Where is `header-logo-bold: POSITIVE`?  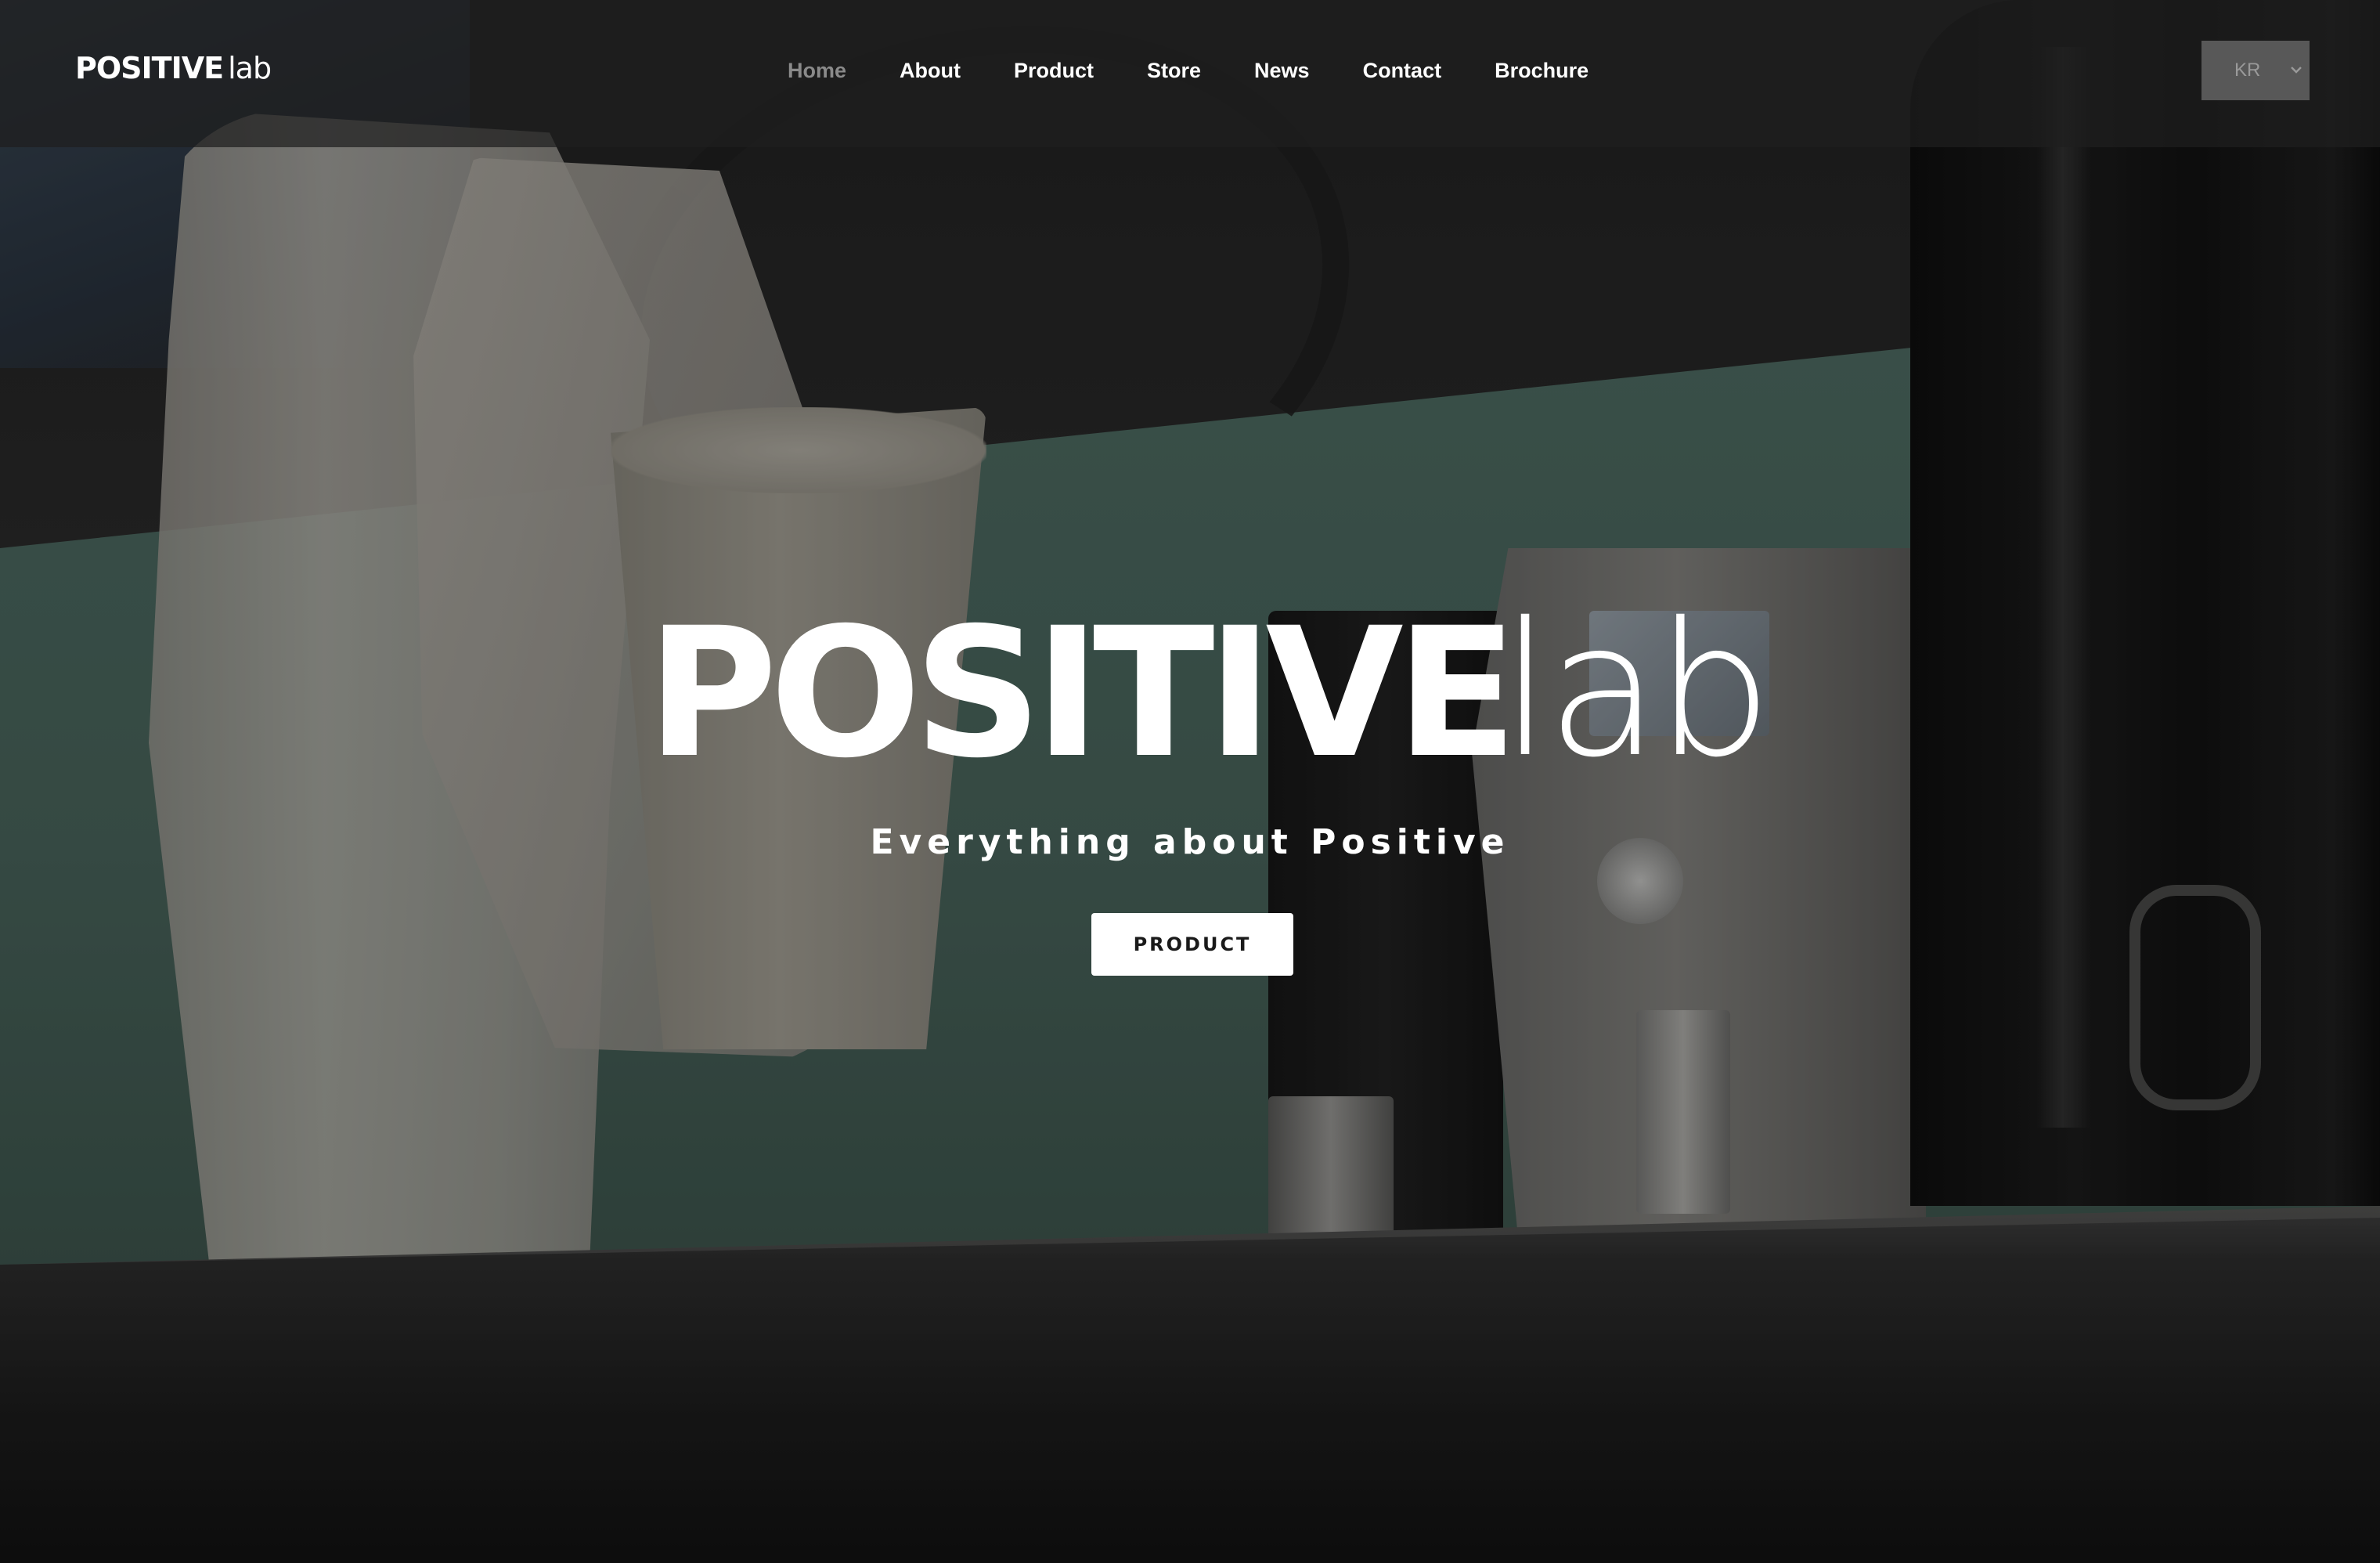 header-logo-bold: POSITIVE is located at coordinates (149, 68).